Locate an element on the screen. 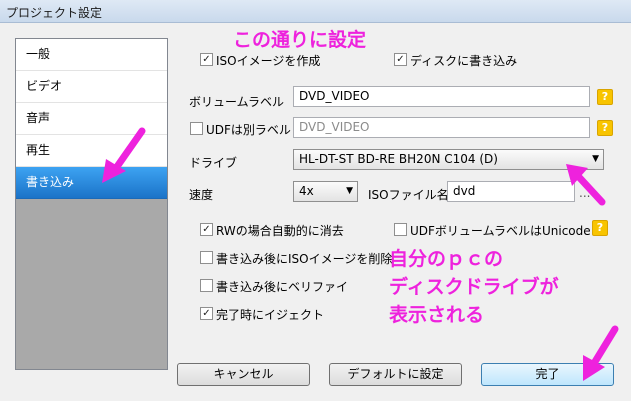 Image resolution: width=631 pixels, height=401 pixels. annotation-set-as-shown: この通りに設定 is located at coordinates (300, 40).